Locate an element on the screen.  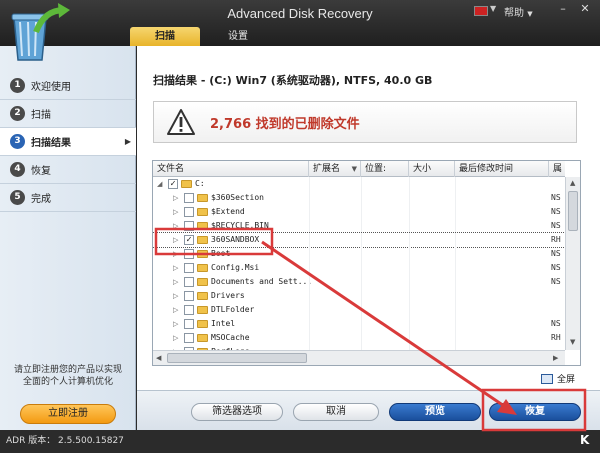
table-row: ▷ DTLFolder is located at coordinates (359, 310).